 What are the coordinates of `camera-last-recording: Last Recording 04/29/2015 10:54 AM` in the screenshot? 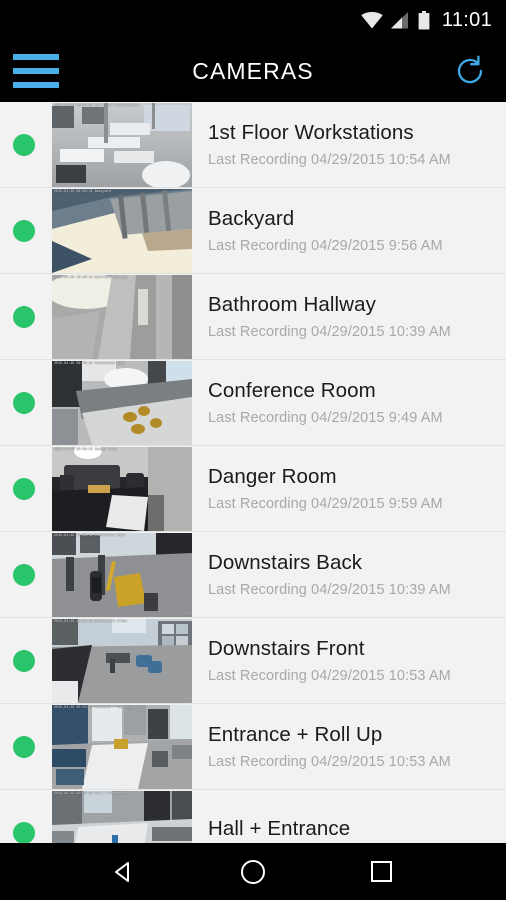 It's located at (329, 160).